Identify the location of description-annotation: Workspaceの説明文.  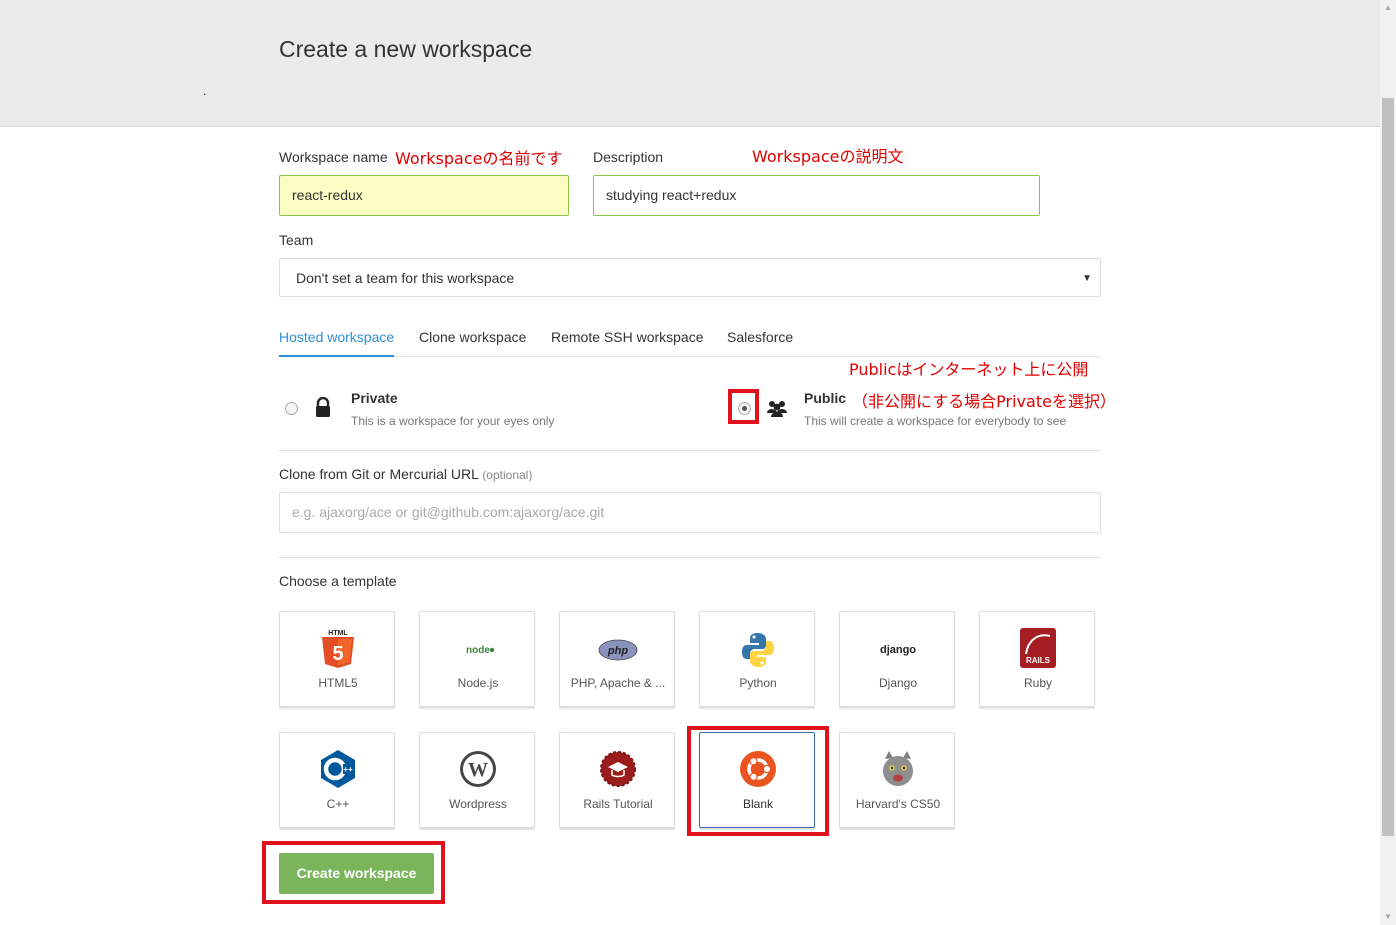
(828, 156).